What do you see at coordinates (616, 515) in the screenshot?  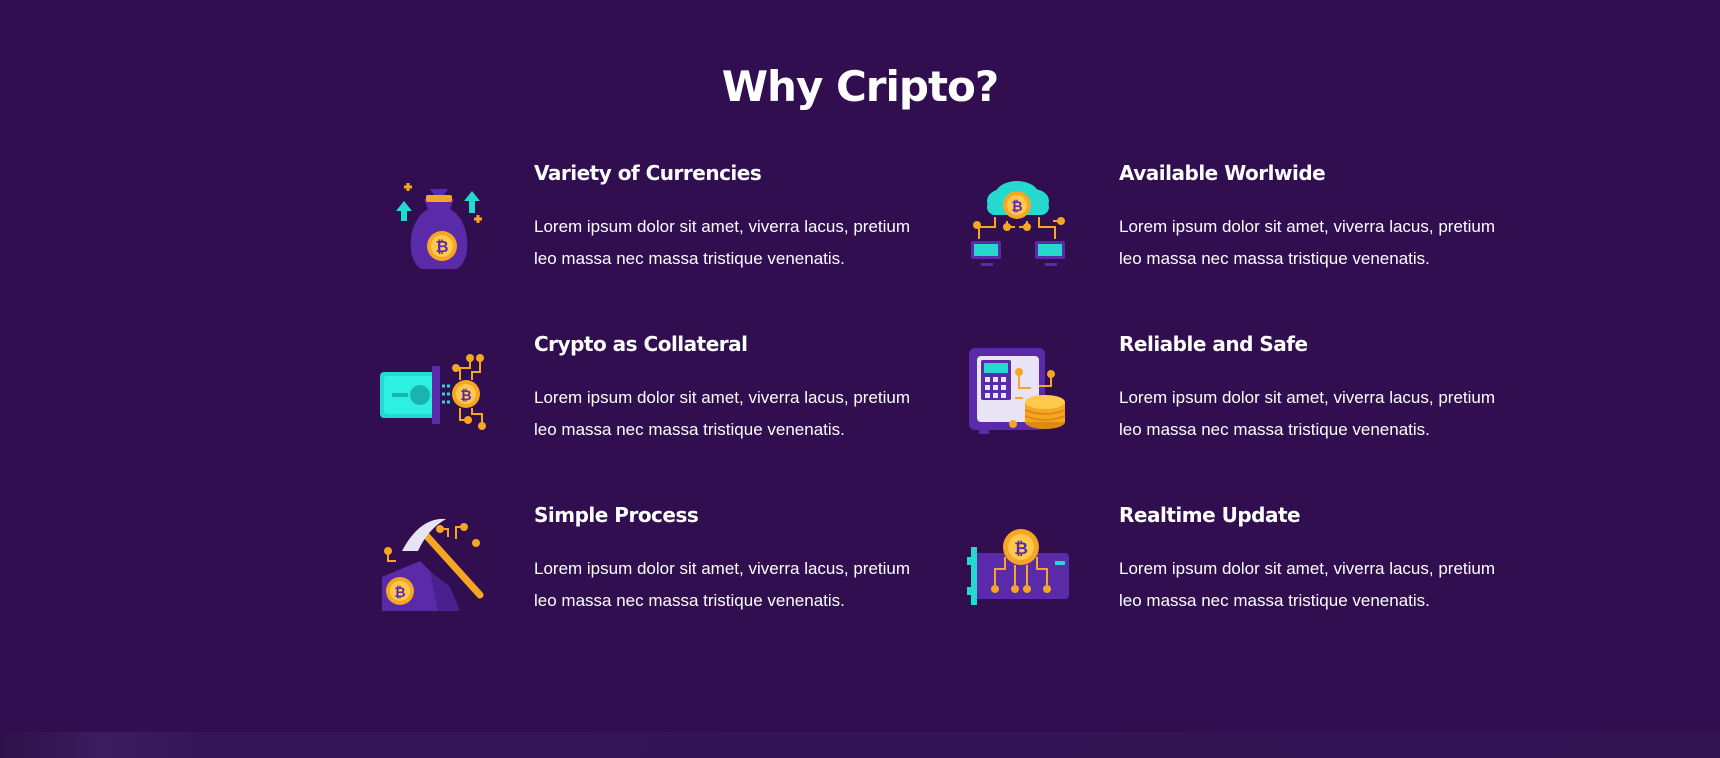 I see `feature-title: Simple Process` at bounding box center [616, 515].